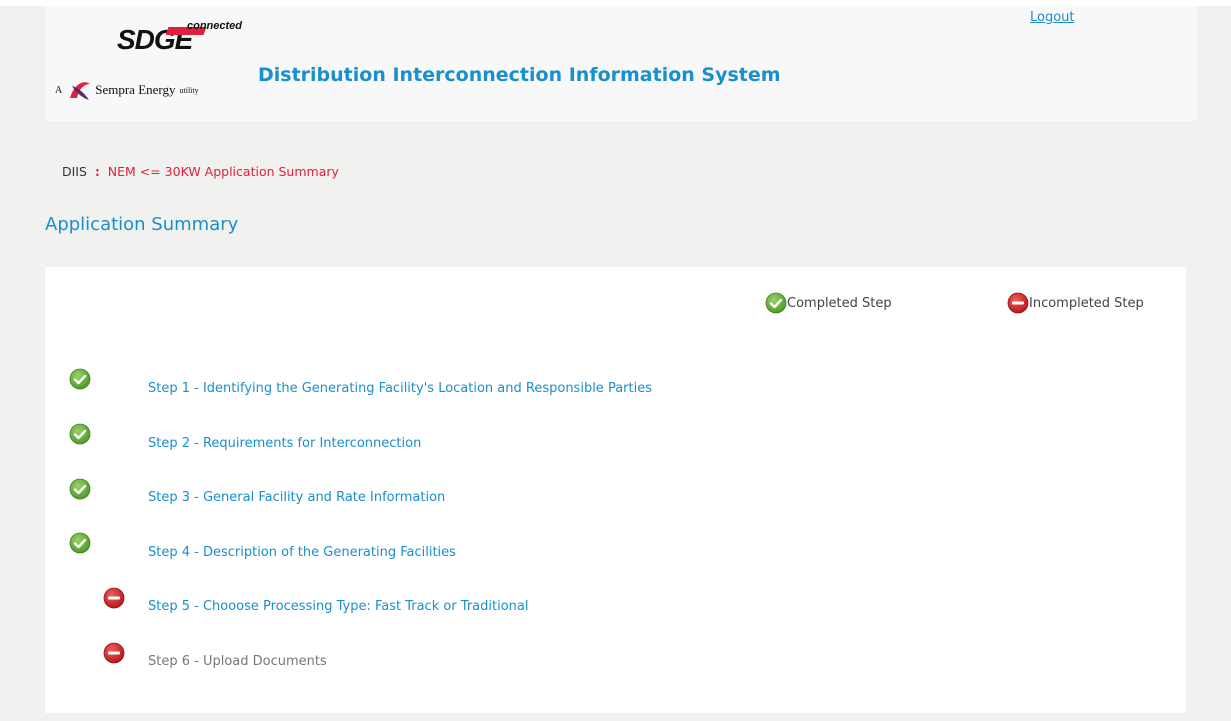 The height and width of the screenshot is (721, 1231). What do you see at coordinates (74, 171) in the screenshot?
I see `breadcrumb-root: DIIS` at bounding box center [74, 171].